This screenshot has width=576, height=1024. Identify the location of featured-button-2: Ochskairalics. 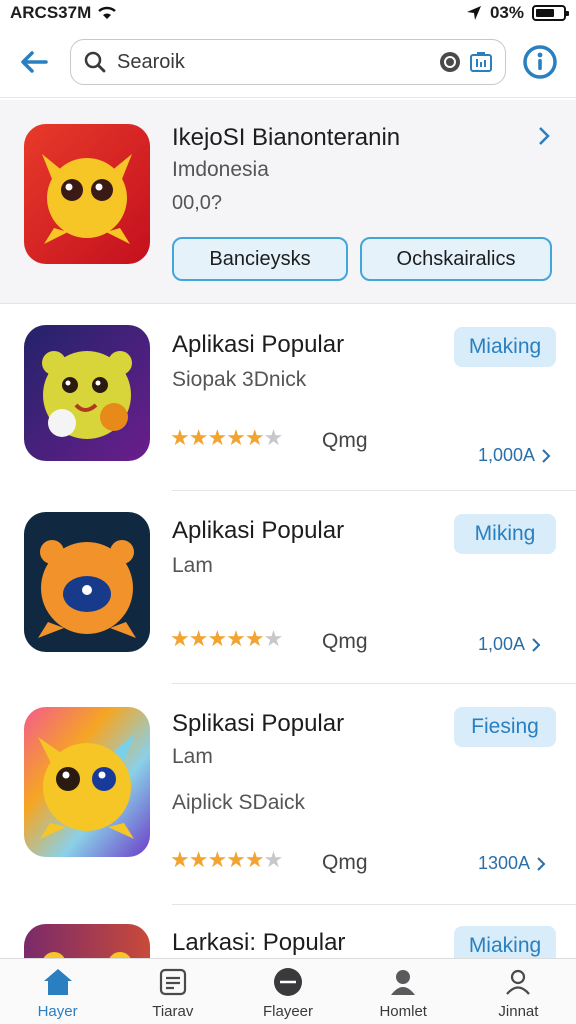
(456, 259).